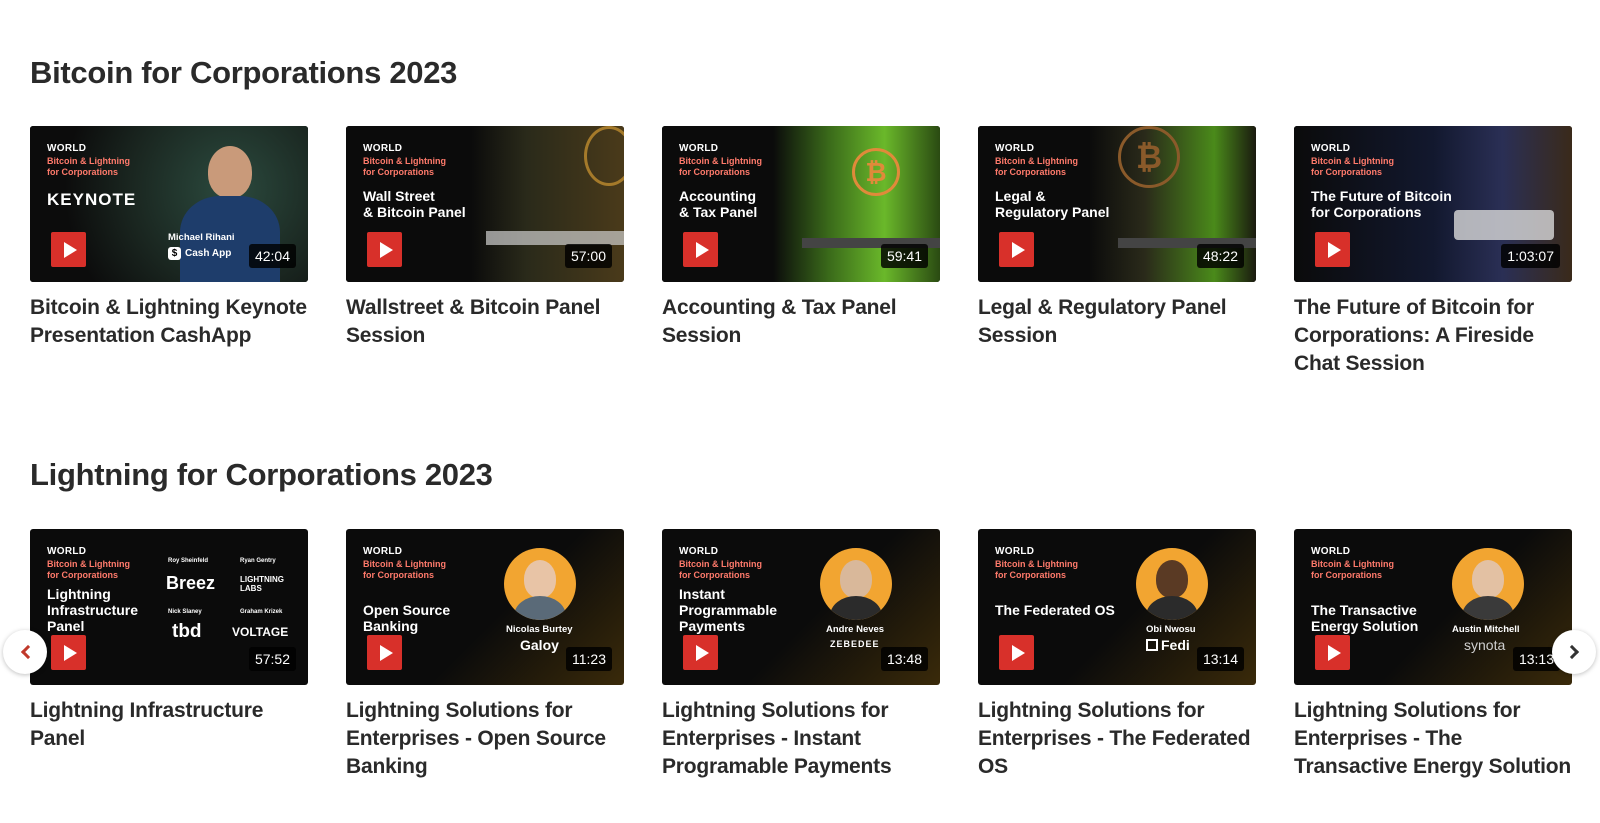 The width and height of the screenshot is (1600, 823). Describe the element at coordinates (1220, 659) in the screenshot. I see `duration-badge: 13:14` at that location.